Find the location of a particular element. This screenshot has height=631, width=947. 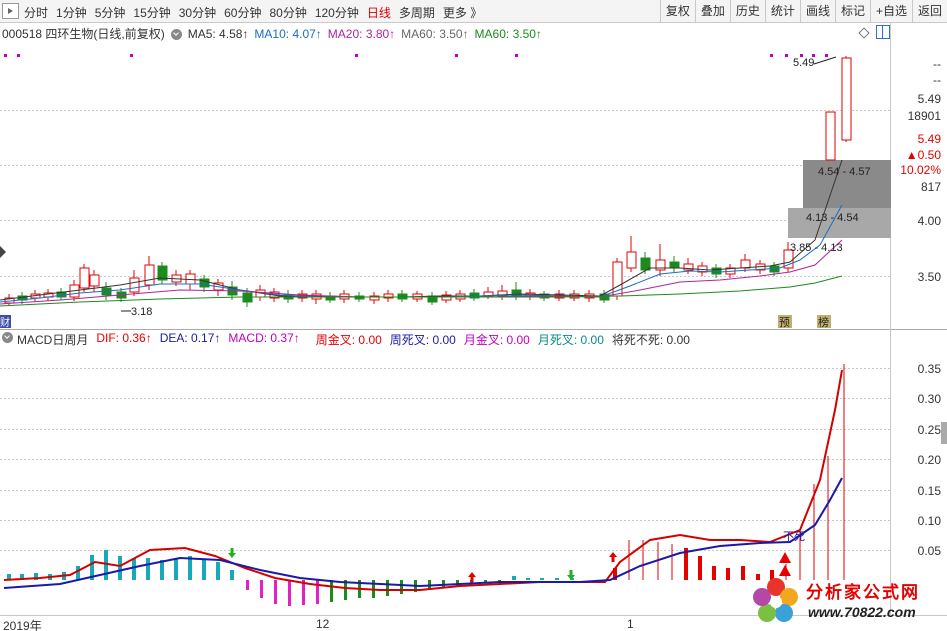

ma10-line is located at coordinates (421, 253).